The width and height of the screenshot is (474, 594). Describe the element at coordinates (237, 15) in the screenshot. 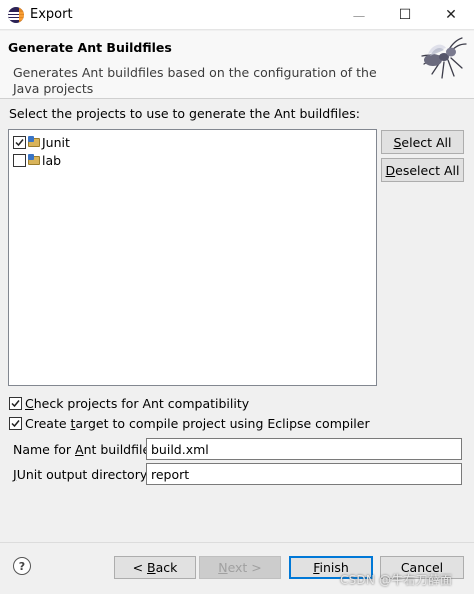

I see `title-bar: Export — ☐ ✕` at that location.